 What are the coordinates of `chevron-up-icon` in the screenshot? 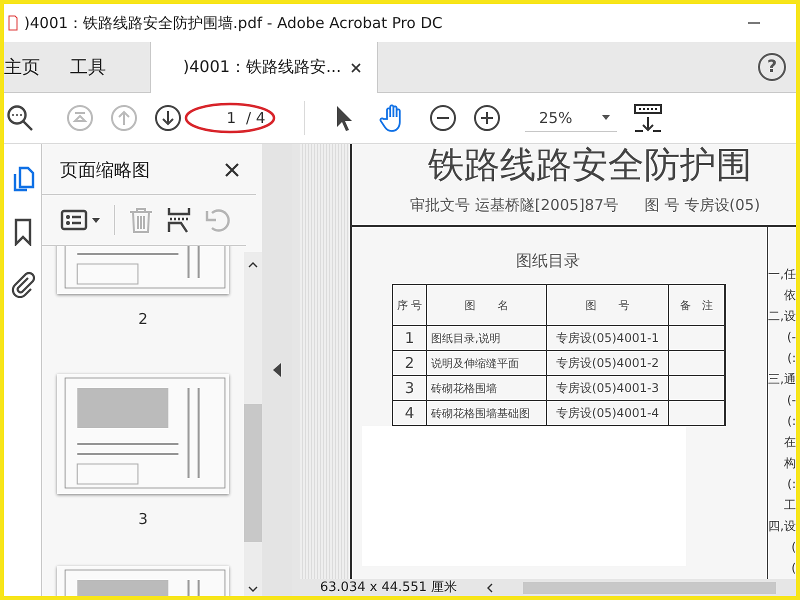 It's located at (253, 265).